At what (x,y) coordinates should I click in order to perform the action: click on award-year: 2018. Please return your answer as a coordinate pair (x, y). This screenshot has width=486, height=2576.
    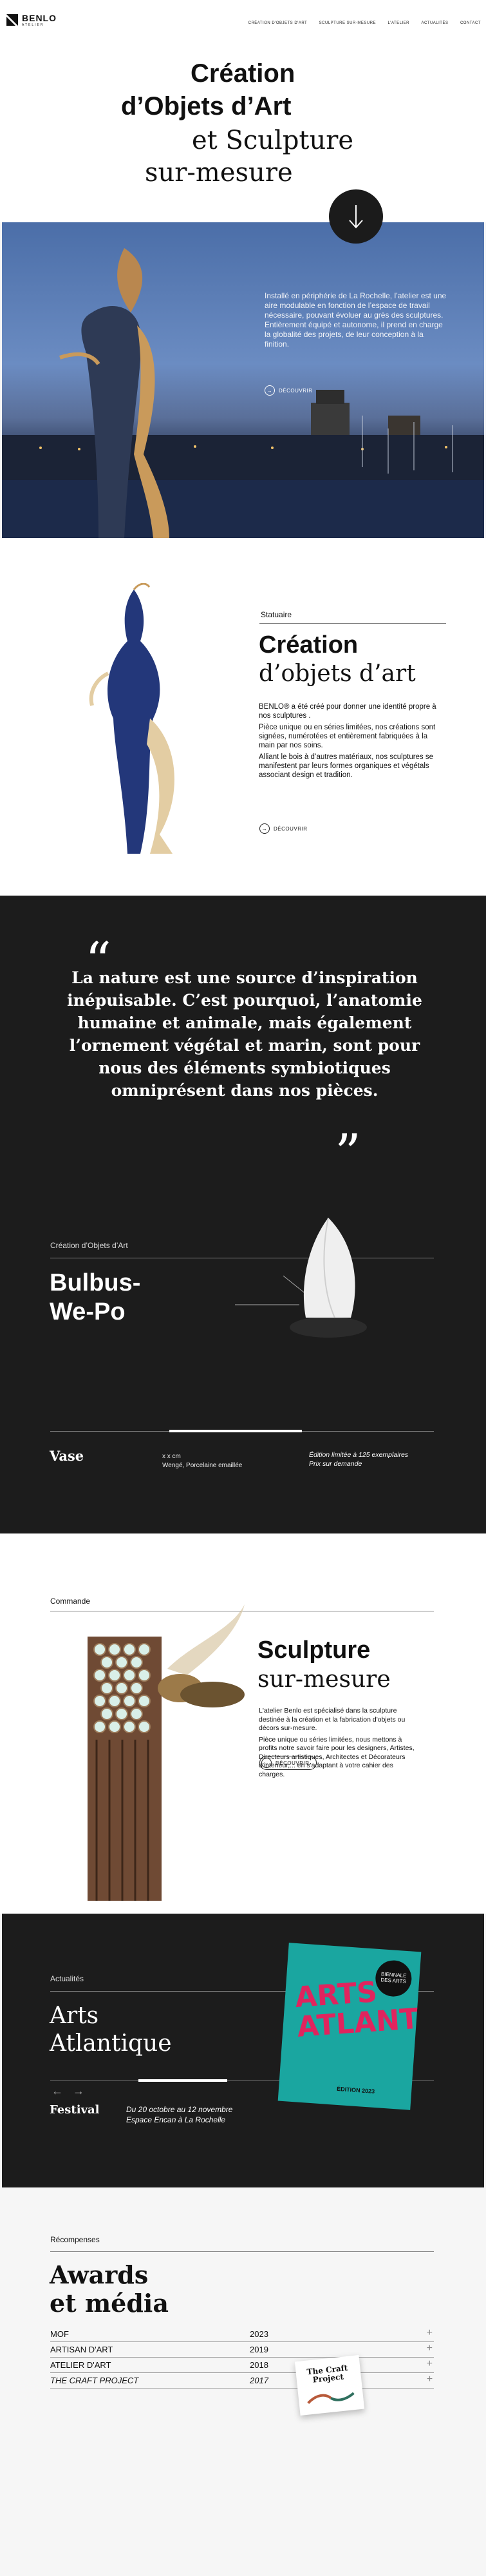
    Looking at the image, I should click on (259, 2365).